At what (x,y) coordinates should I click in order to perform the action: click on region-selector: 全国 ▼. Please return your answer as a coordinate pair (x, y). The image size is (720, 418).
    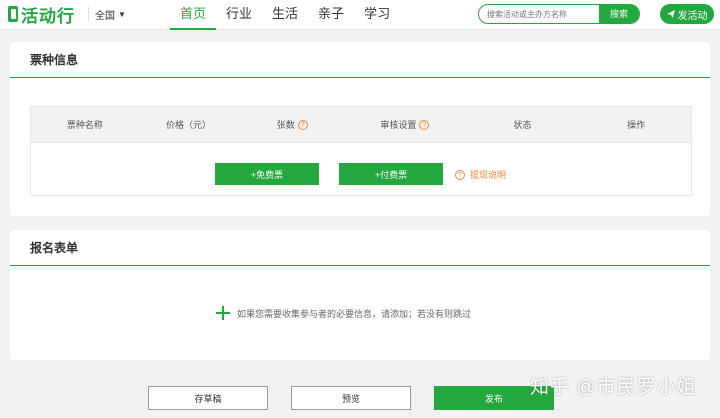
    Looking at the image, I should click on (107, 14).